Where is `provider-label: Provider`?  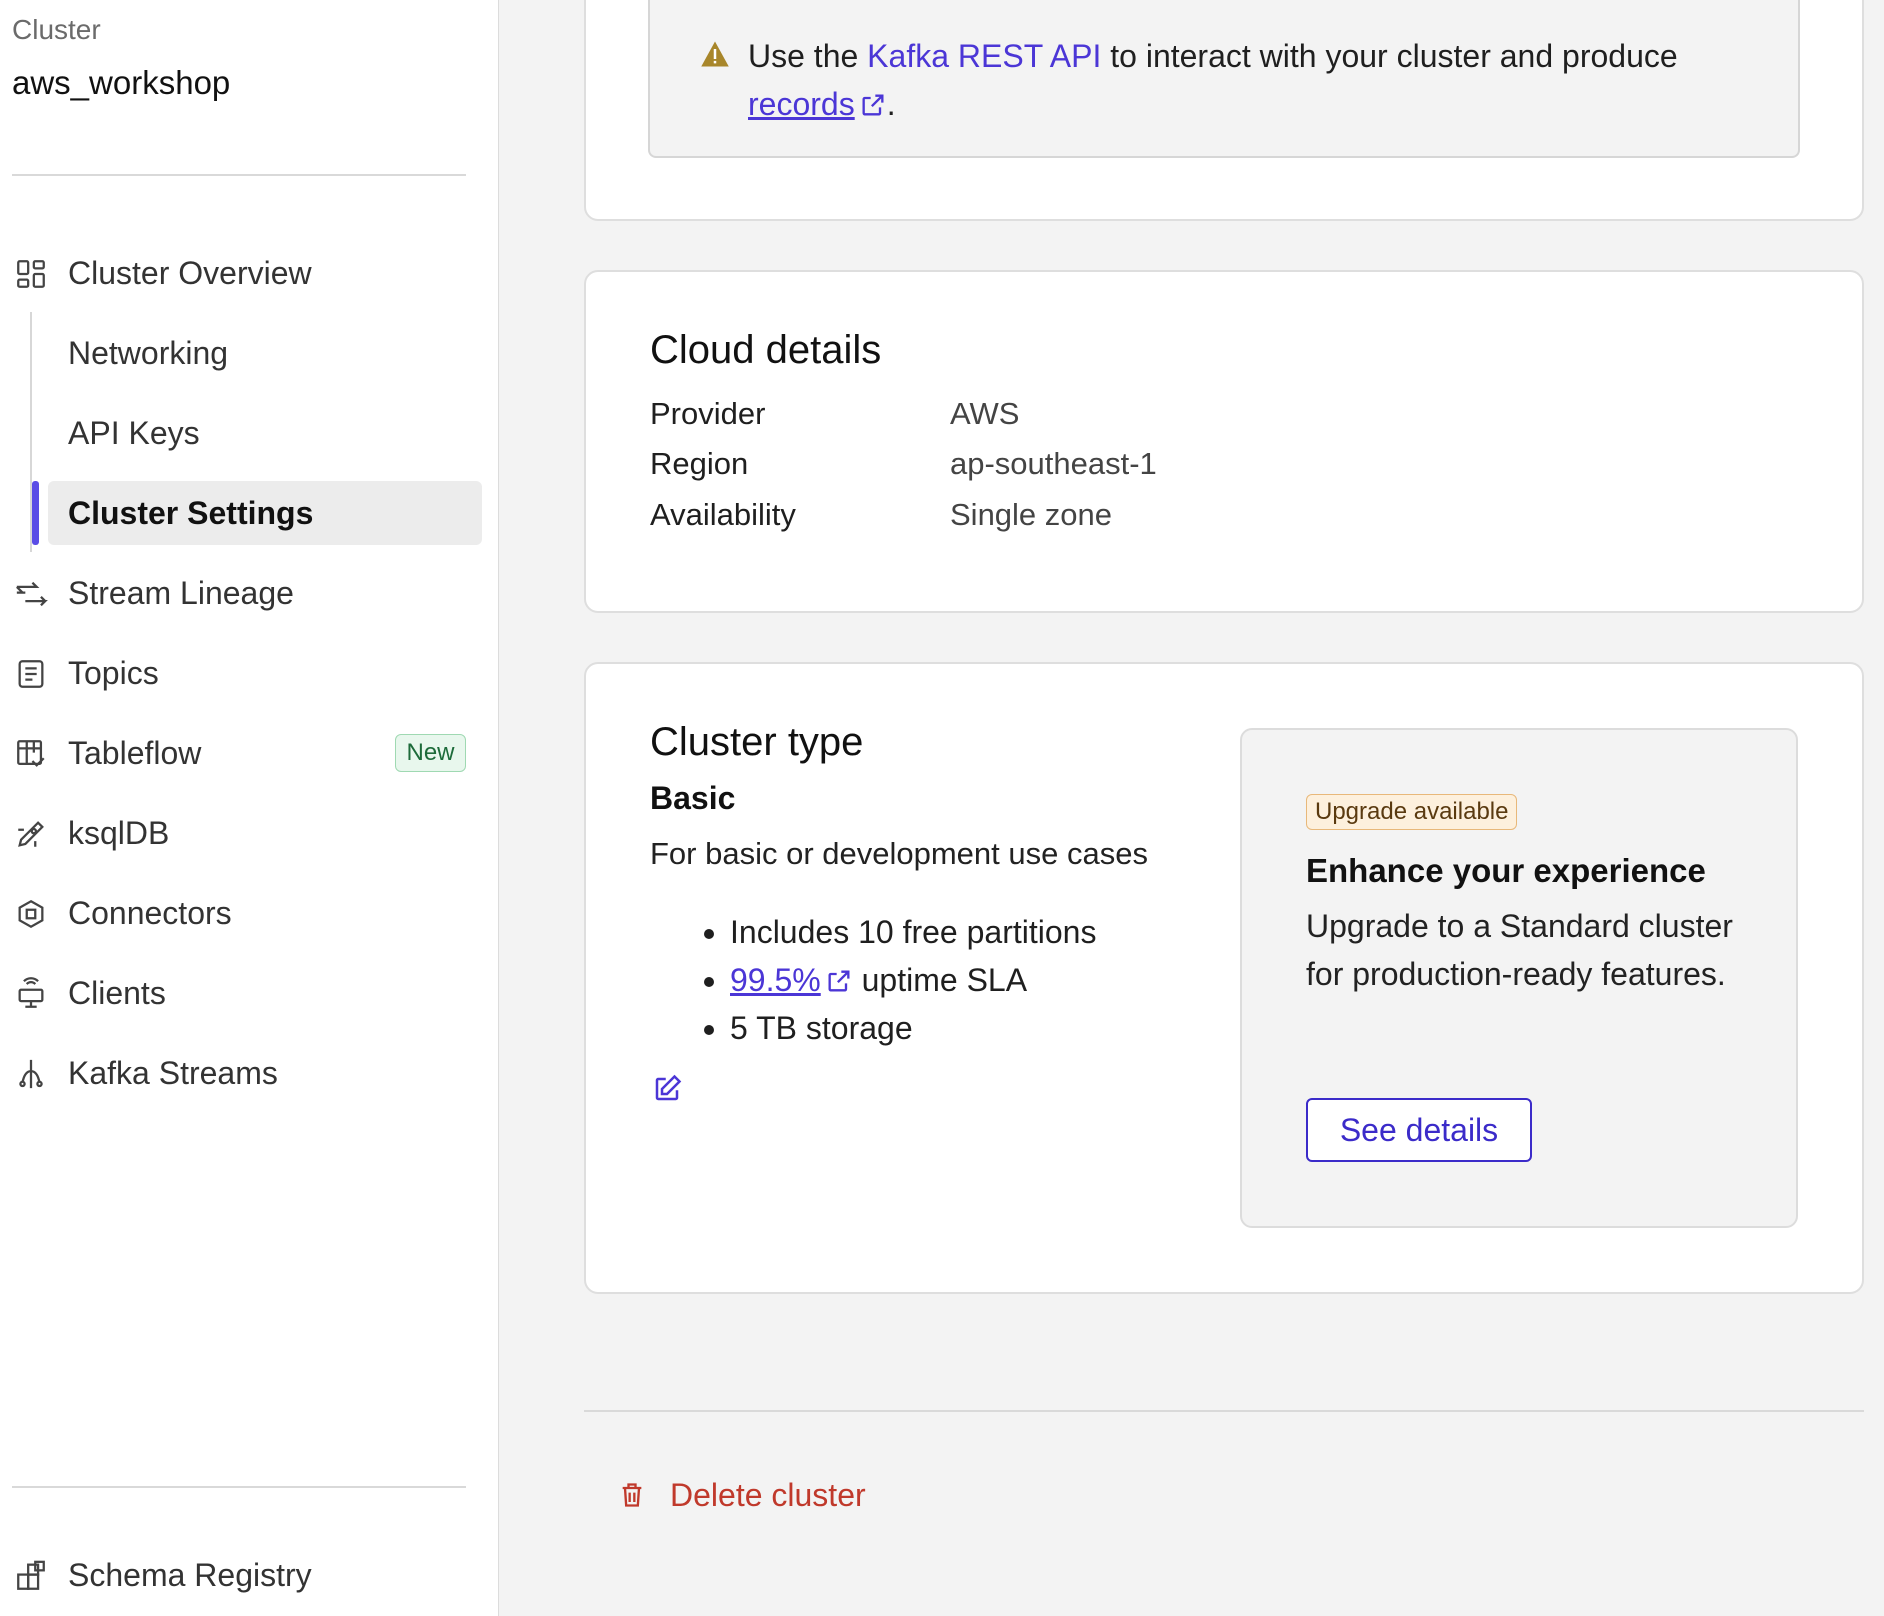 provider-label: Provider is located at coordinates (708, 413).